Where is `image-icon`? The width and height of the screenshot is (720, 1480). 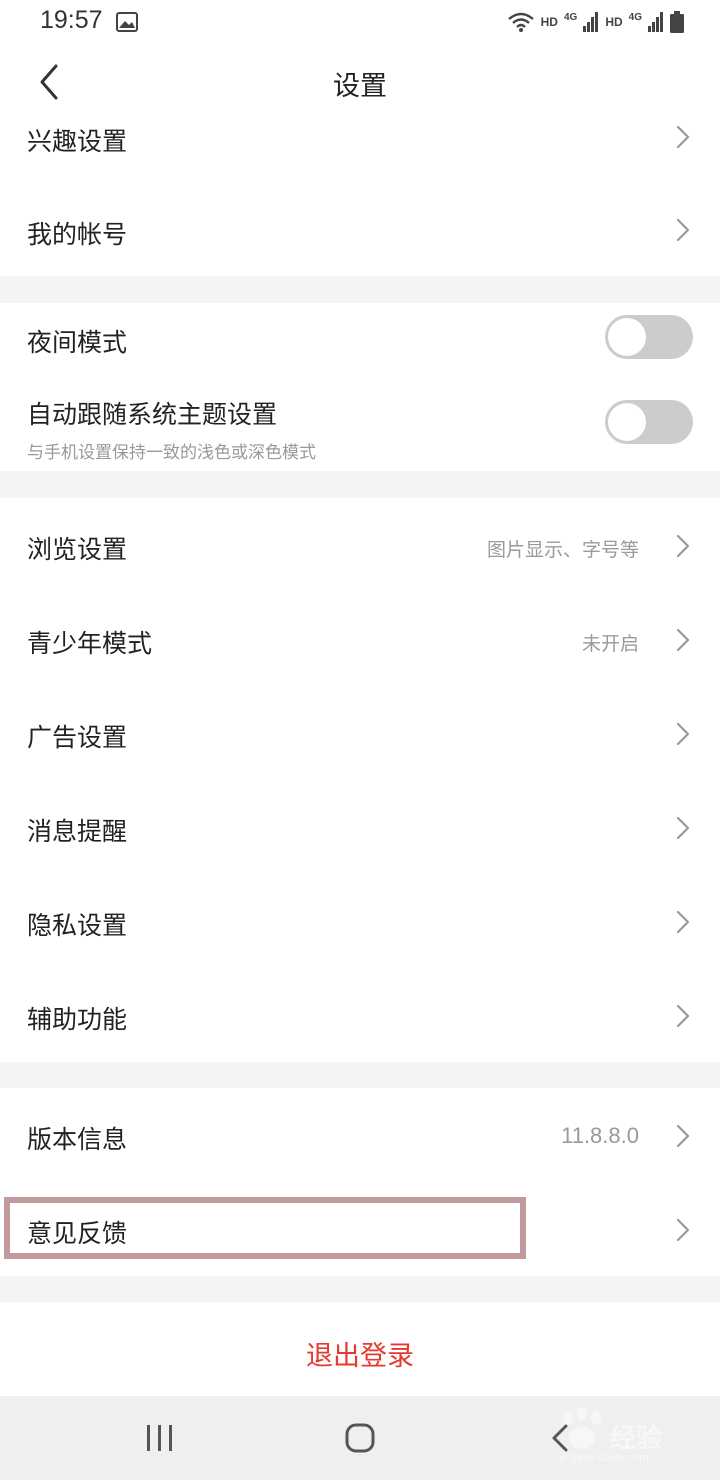
image-icon is located at coordinates (127, 22).